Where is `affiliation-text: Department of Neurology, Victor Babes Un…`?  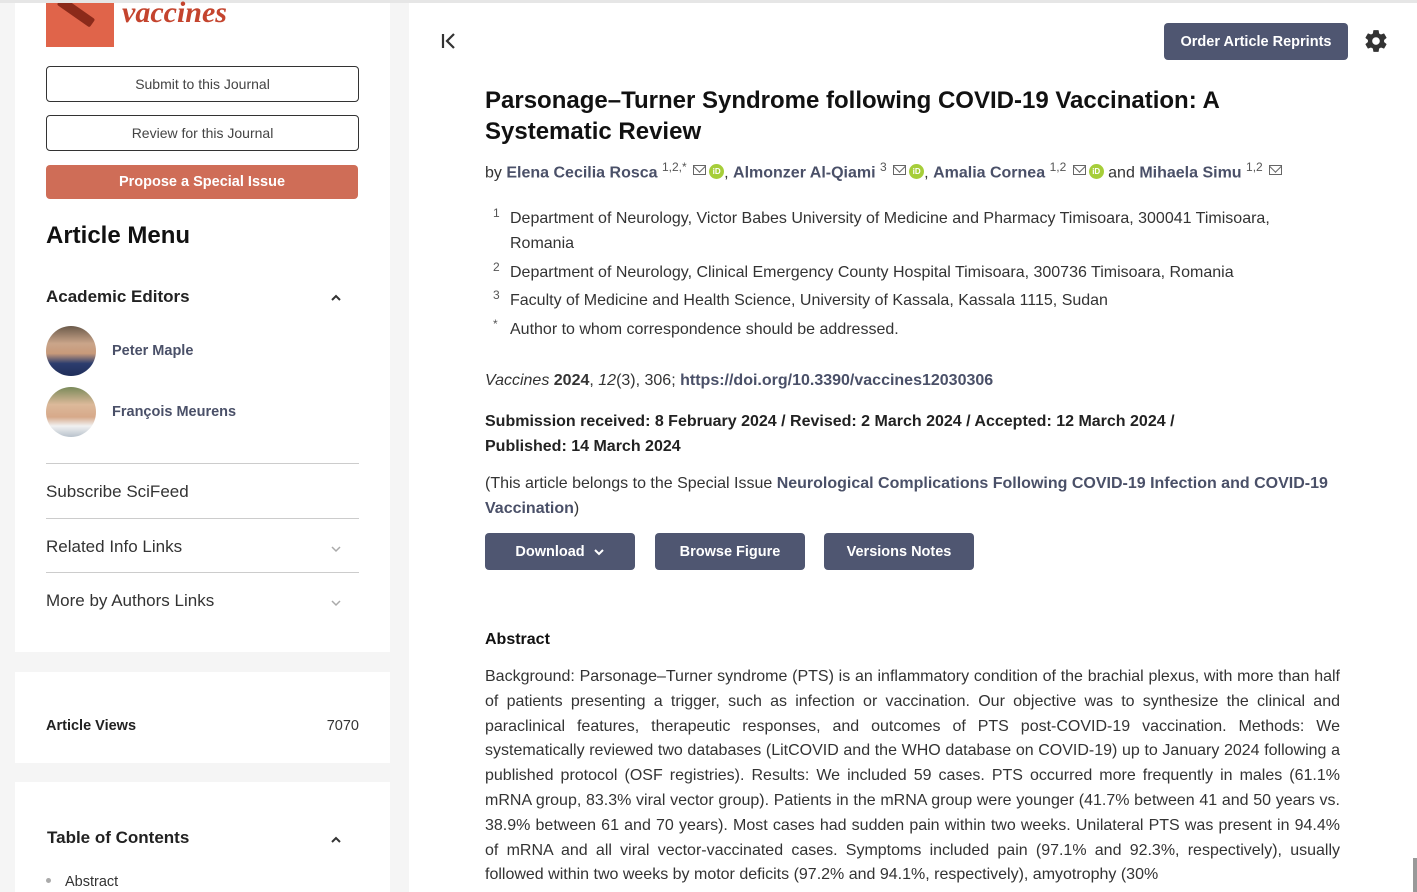
affiliation-text: Department of Neurology, Victor Babes Un… is located at coordinates (890, 231).